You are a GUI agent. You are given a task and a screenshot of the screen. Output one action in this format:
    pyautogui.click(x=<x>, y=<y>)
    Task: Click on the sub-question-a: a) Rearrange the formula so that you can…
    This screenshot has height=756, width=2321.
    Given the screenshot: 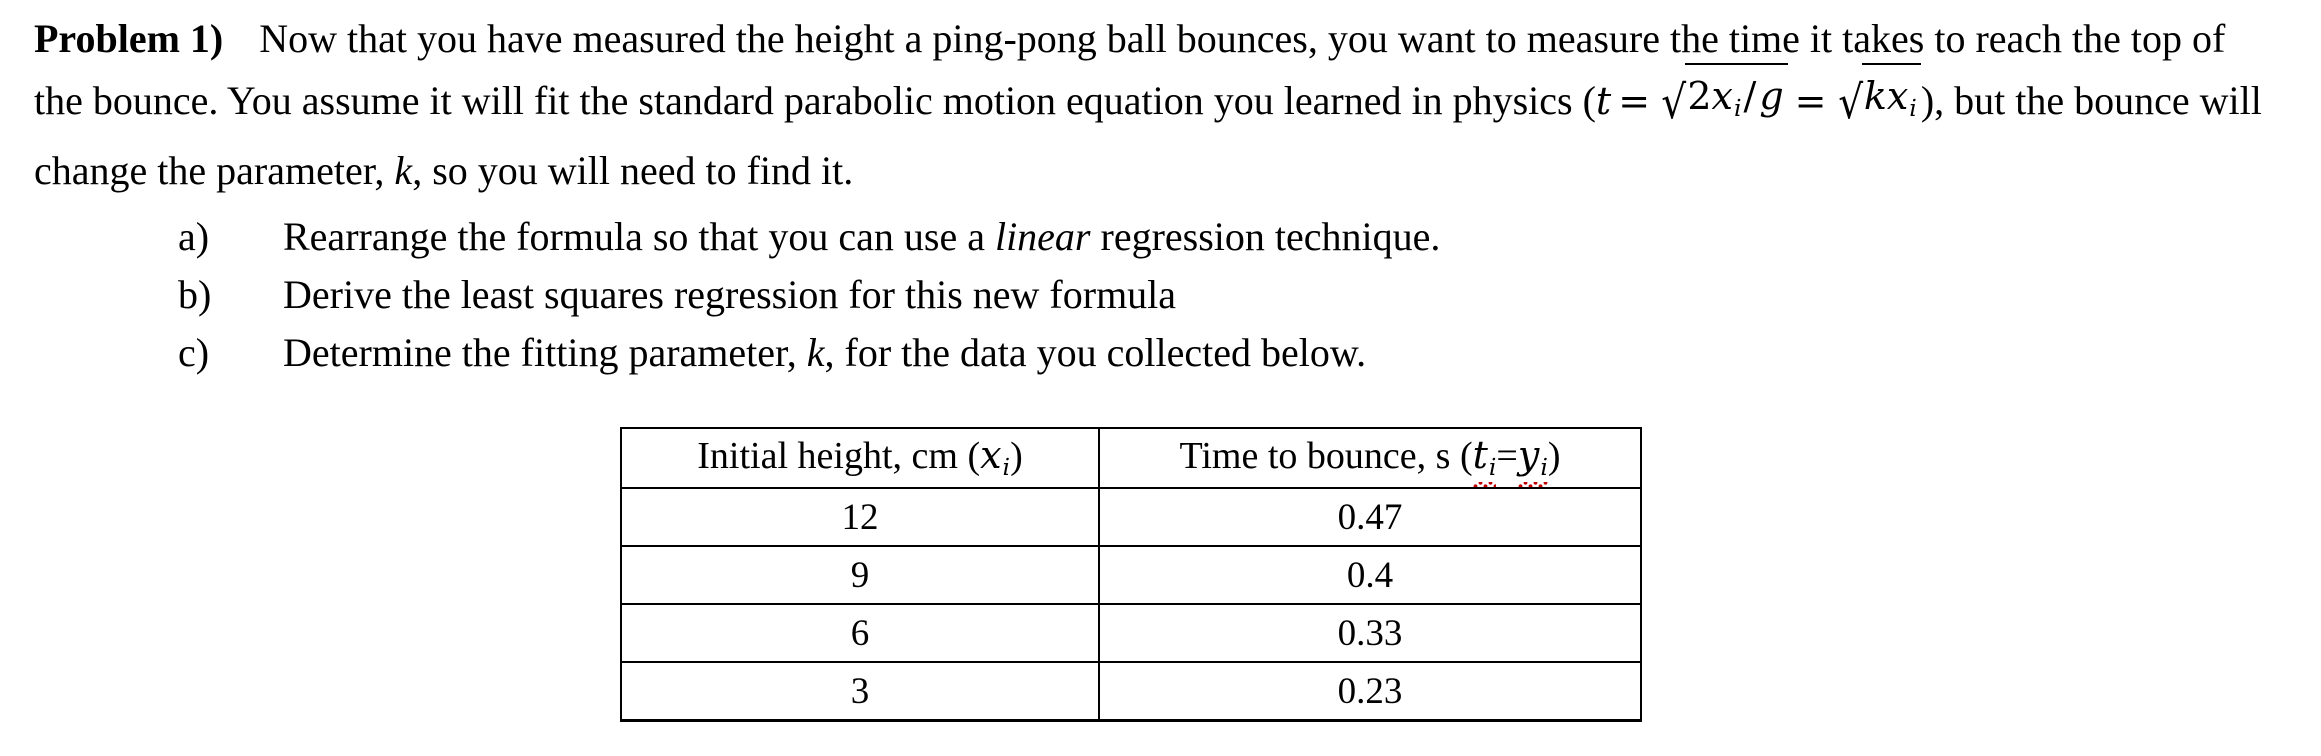 What is the action you would take?
    pyautogui.click(x=809, y=237)
    